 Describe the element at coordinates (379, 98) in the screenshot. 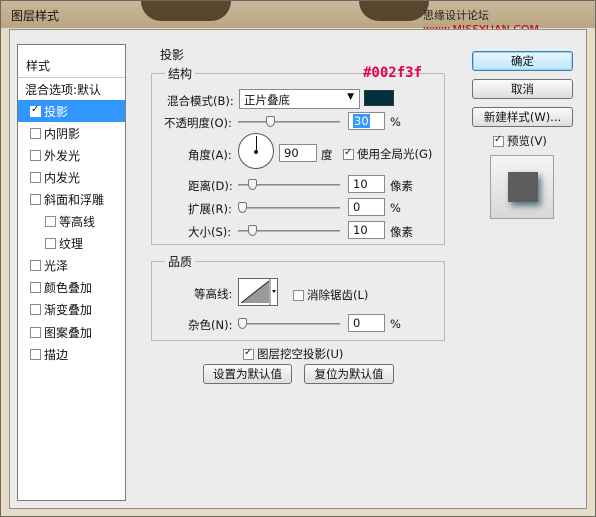

I see `shadow-color-swatch` at that location.